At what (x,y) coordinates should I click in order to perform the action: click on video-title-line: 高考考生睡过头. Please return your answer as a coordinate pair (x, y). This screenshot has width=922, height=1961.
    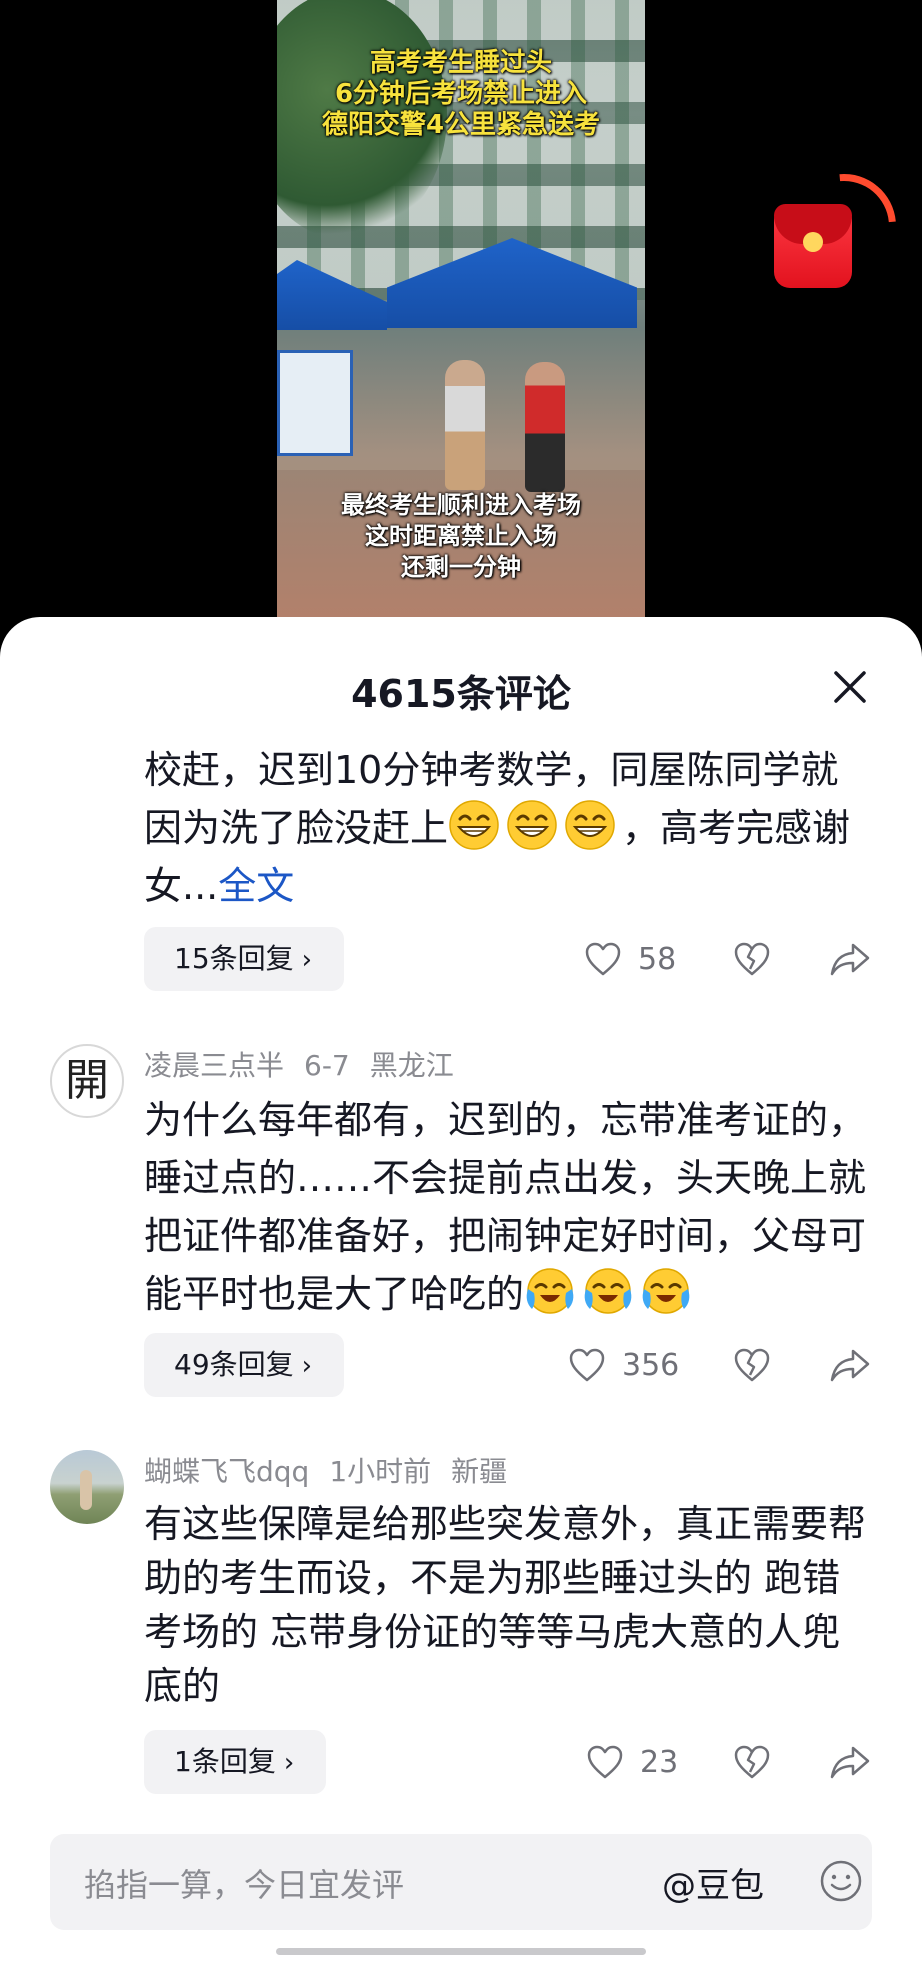
    Looking at the image, I should click on (460, 63).